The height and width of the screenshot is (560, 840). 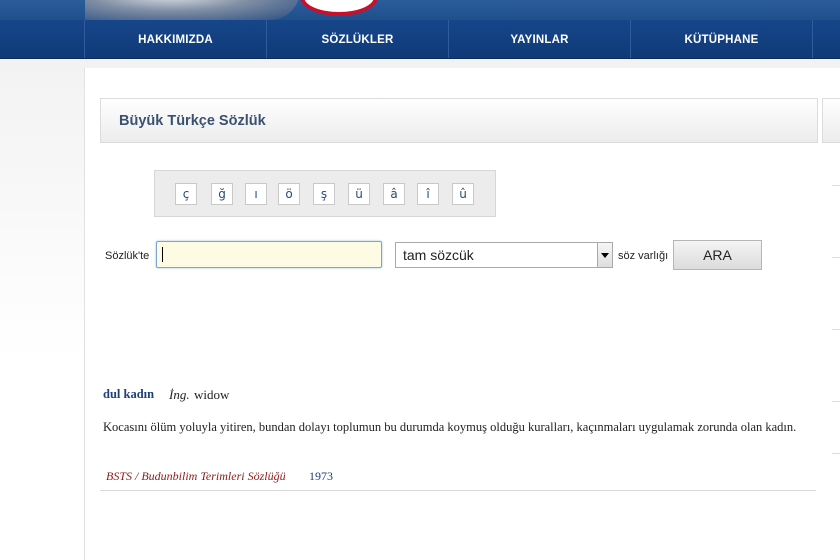 I want to click on nav-item-kutuphane: KÜTÜPHANE, so click(x=721, y=39).